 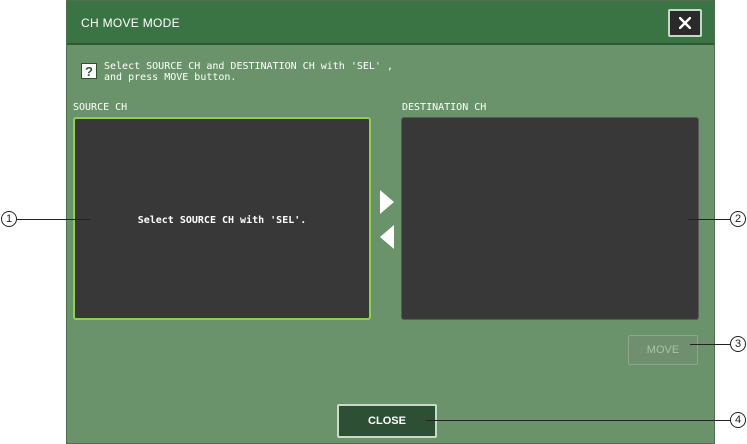 I want to click on close-icon, so click(x=685, y=23).